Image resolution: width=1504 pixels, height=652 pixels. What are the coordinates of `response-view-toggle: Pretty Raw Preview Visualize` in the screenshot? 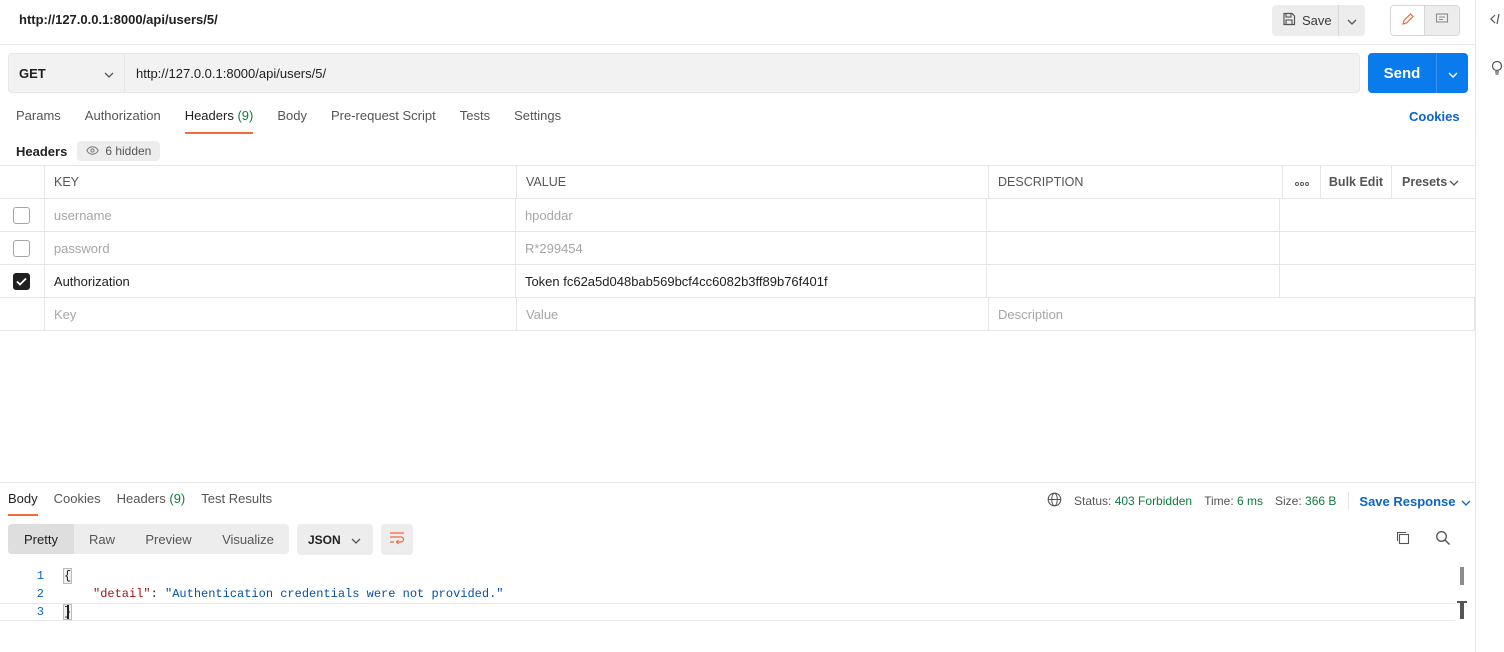 It's located at (148, 539).